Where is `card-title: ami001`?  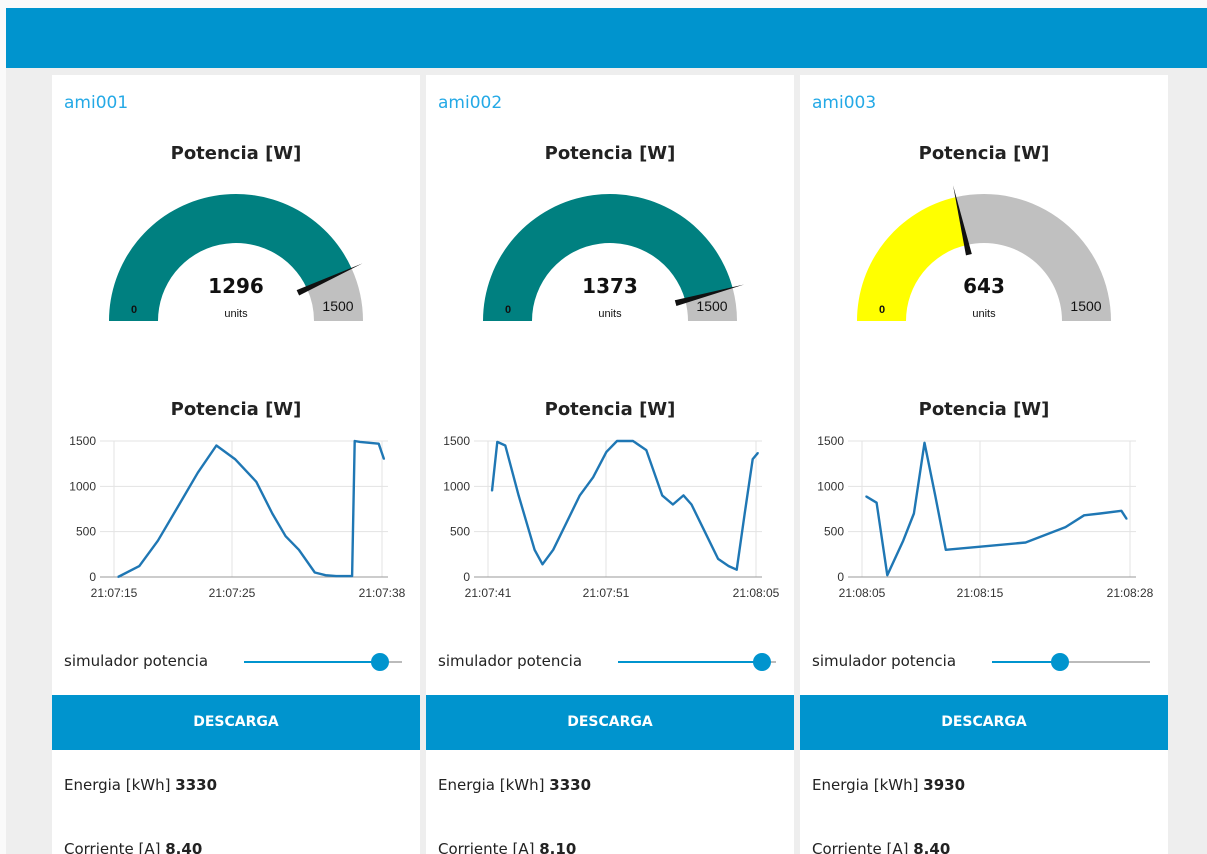 card-title: ami001 is located at coordinates (96, 103).